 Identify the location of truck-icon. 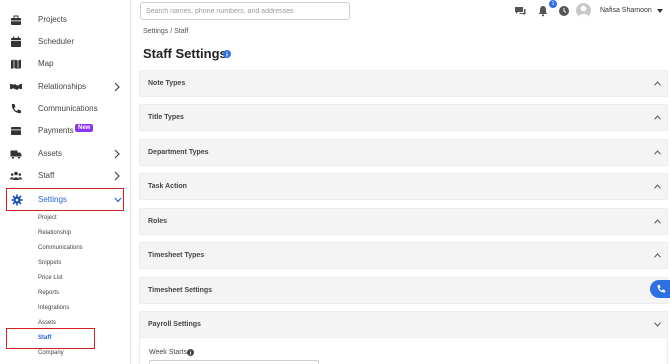
(16, 155).